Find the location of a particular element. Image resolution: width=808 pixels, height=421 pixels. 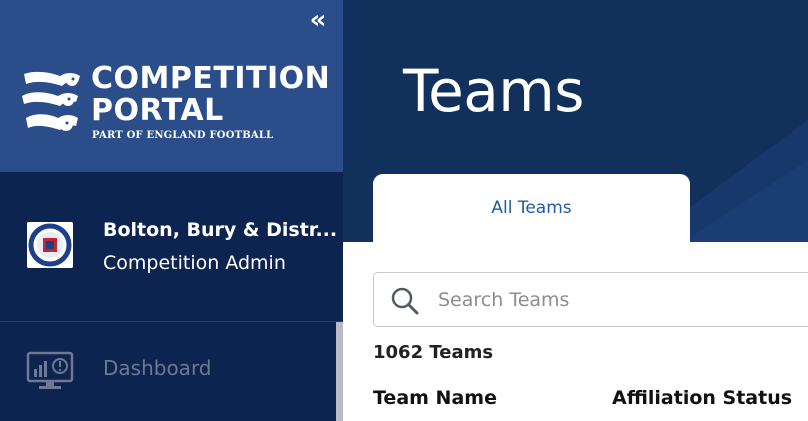

dashboard-monitor-icon is located at coordinates (50, 370).